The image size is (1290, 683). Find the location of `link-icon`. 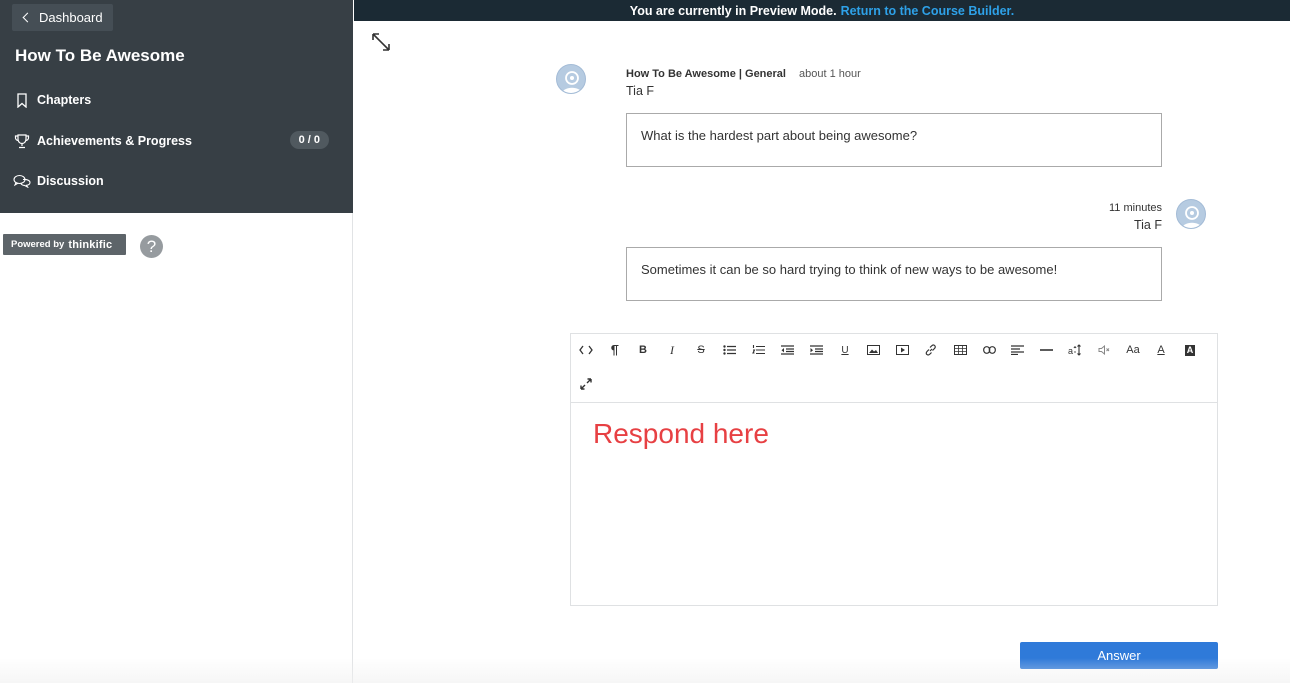

link-icon is located at coordinates (931, 350).